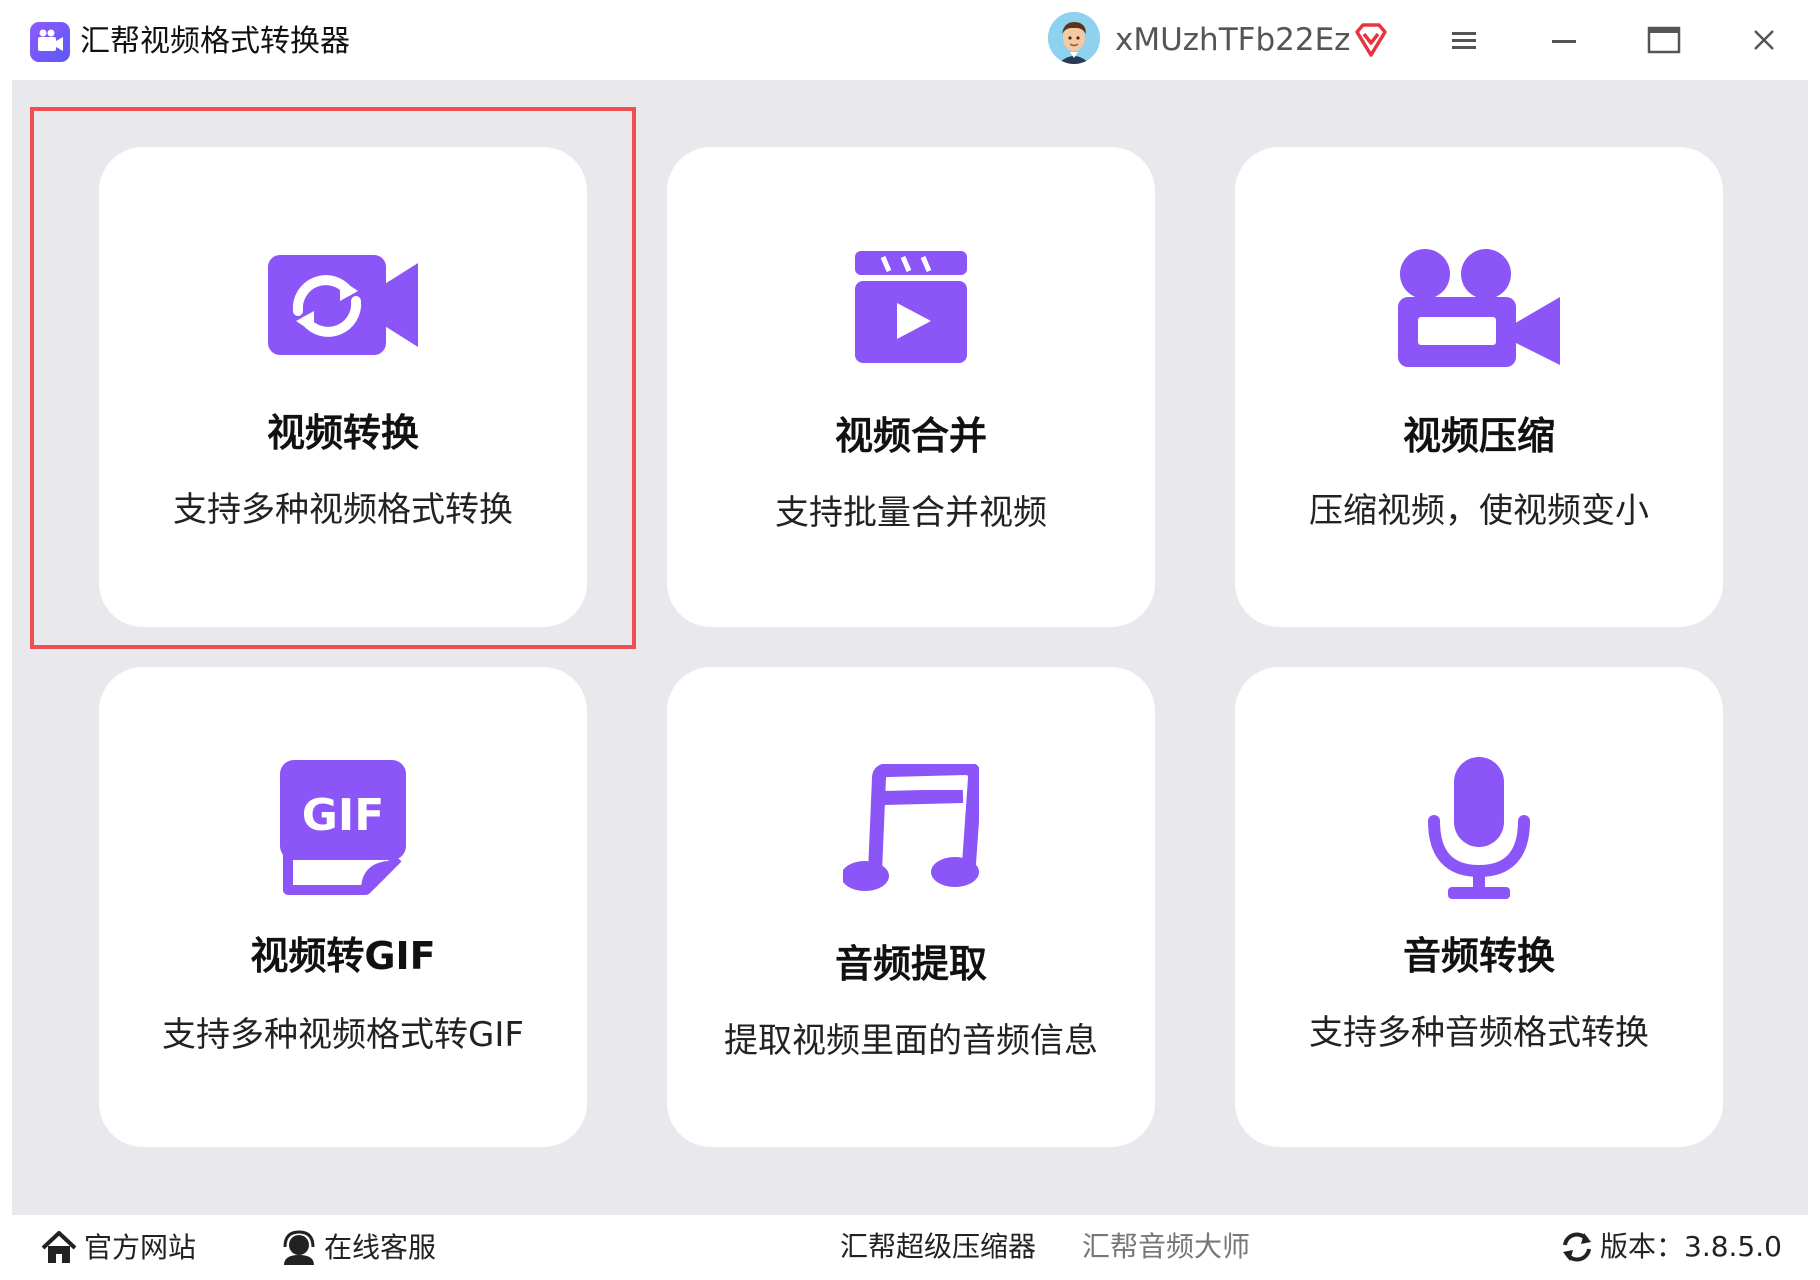 The height and width of the screenshot is (1280, 1820). Describe the element at coordinates (911, 307) in the screenshot. I see `video-clapper-icon` at that location.